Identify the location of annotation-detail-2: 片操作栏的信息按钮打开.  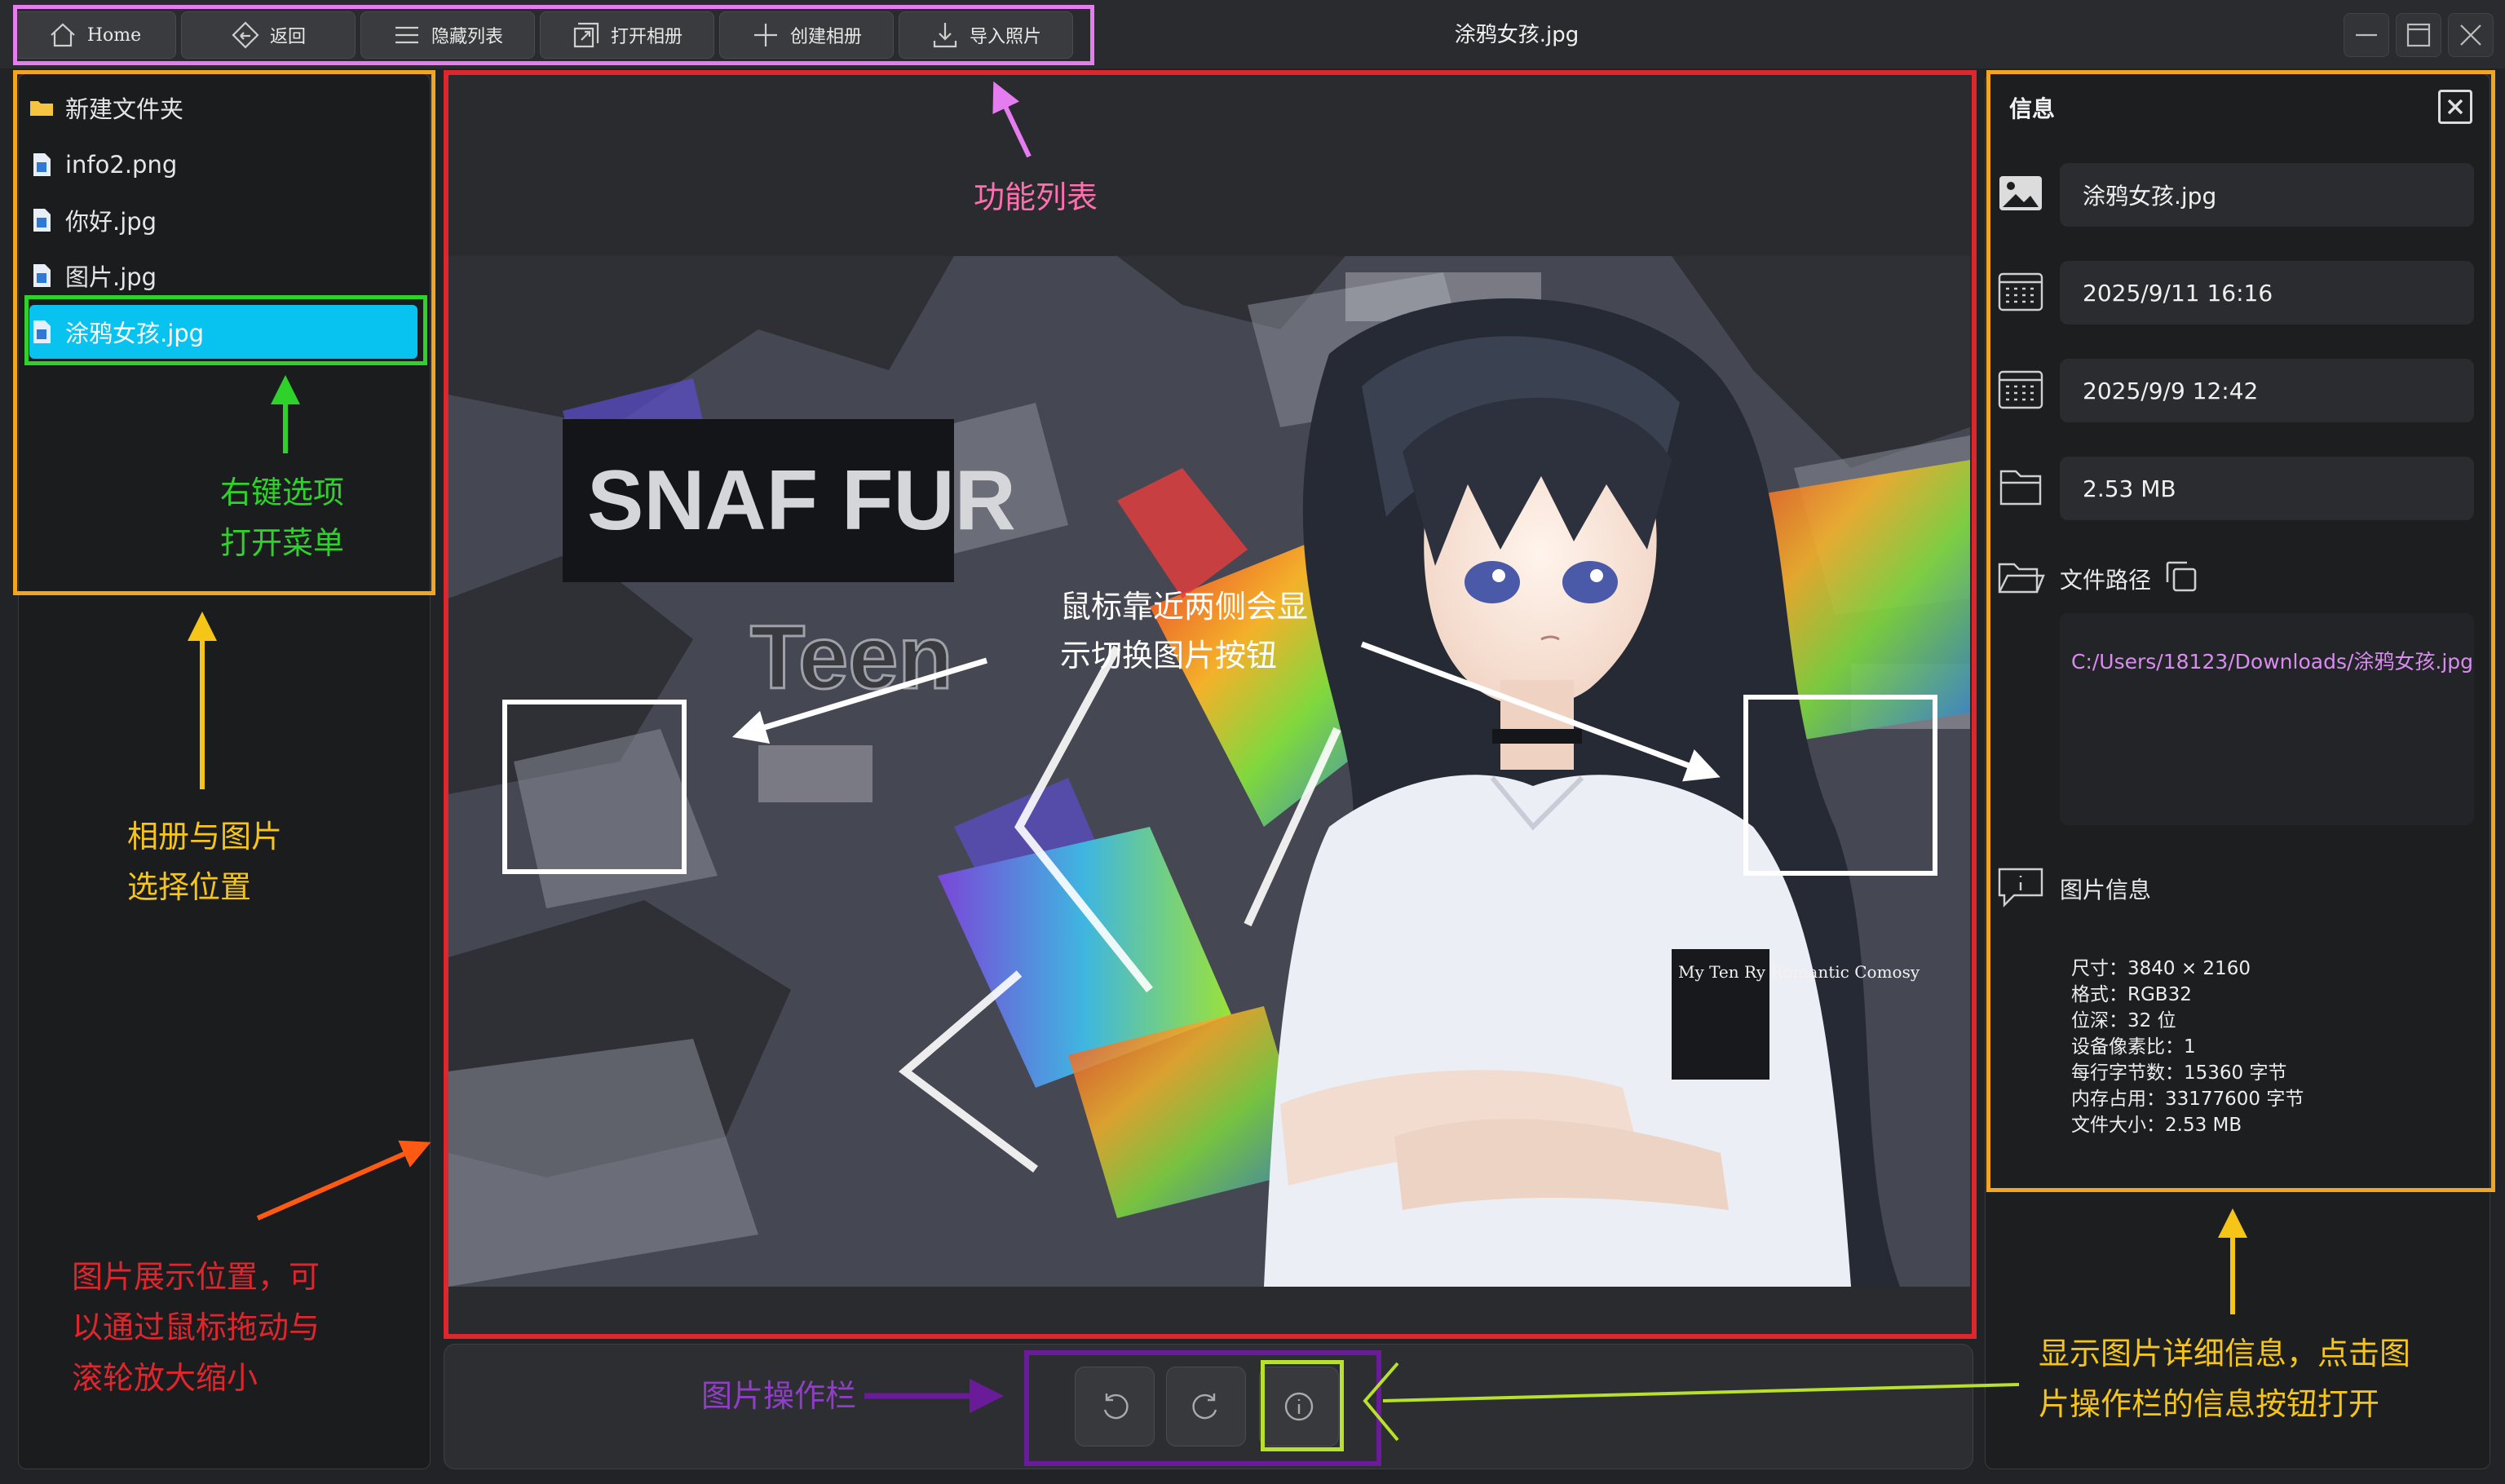
(2209, 1404).